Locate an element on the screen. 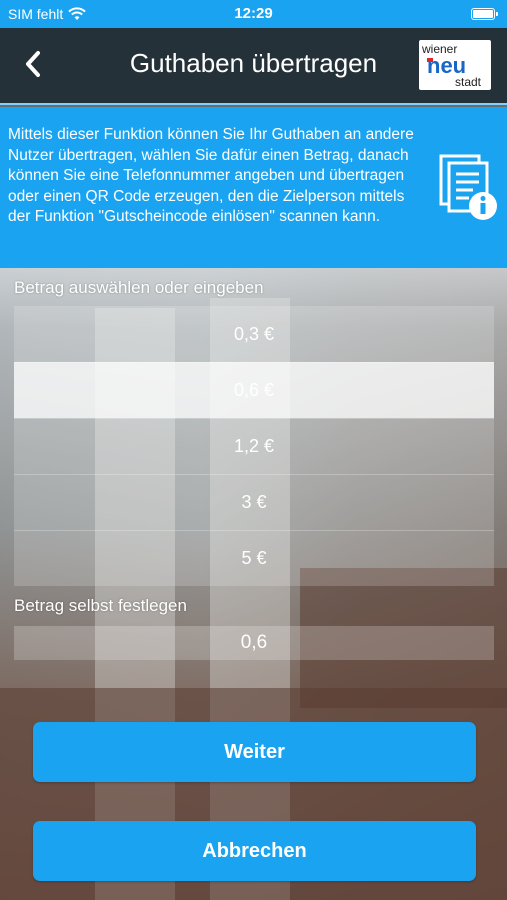  navigation-bar: Guthaben übertragen wiener neu stadt is located at coordinates (253, 66).